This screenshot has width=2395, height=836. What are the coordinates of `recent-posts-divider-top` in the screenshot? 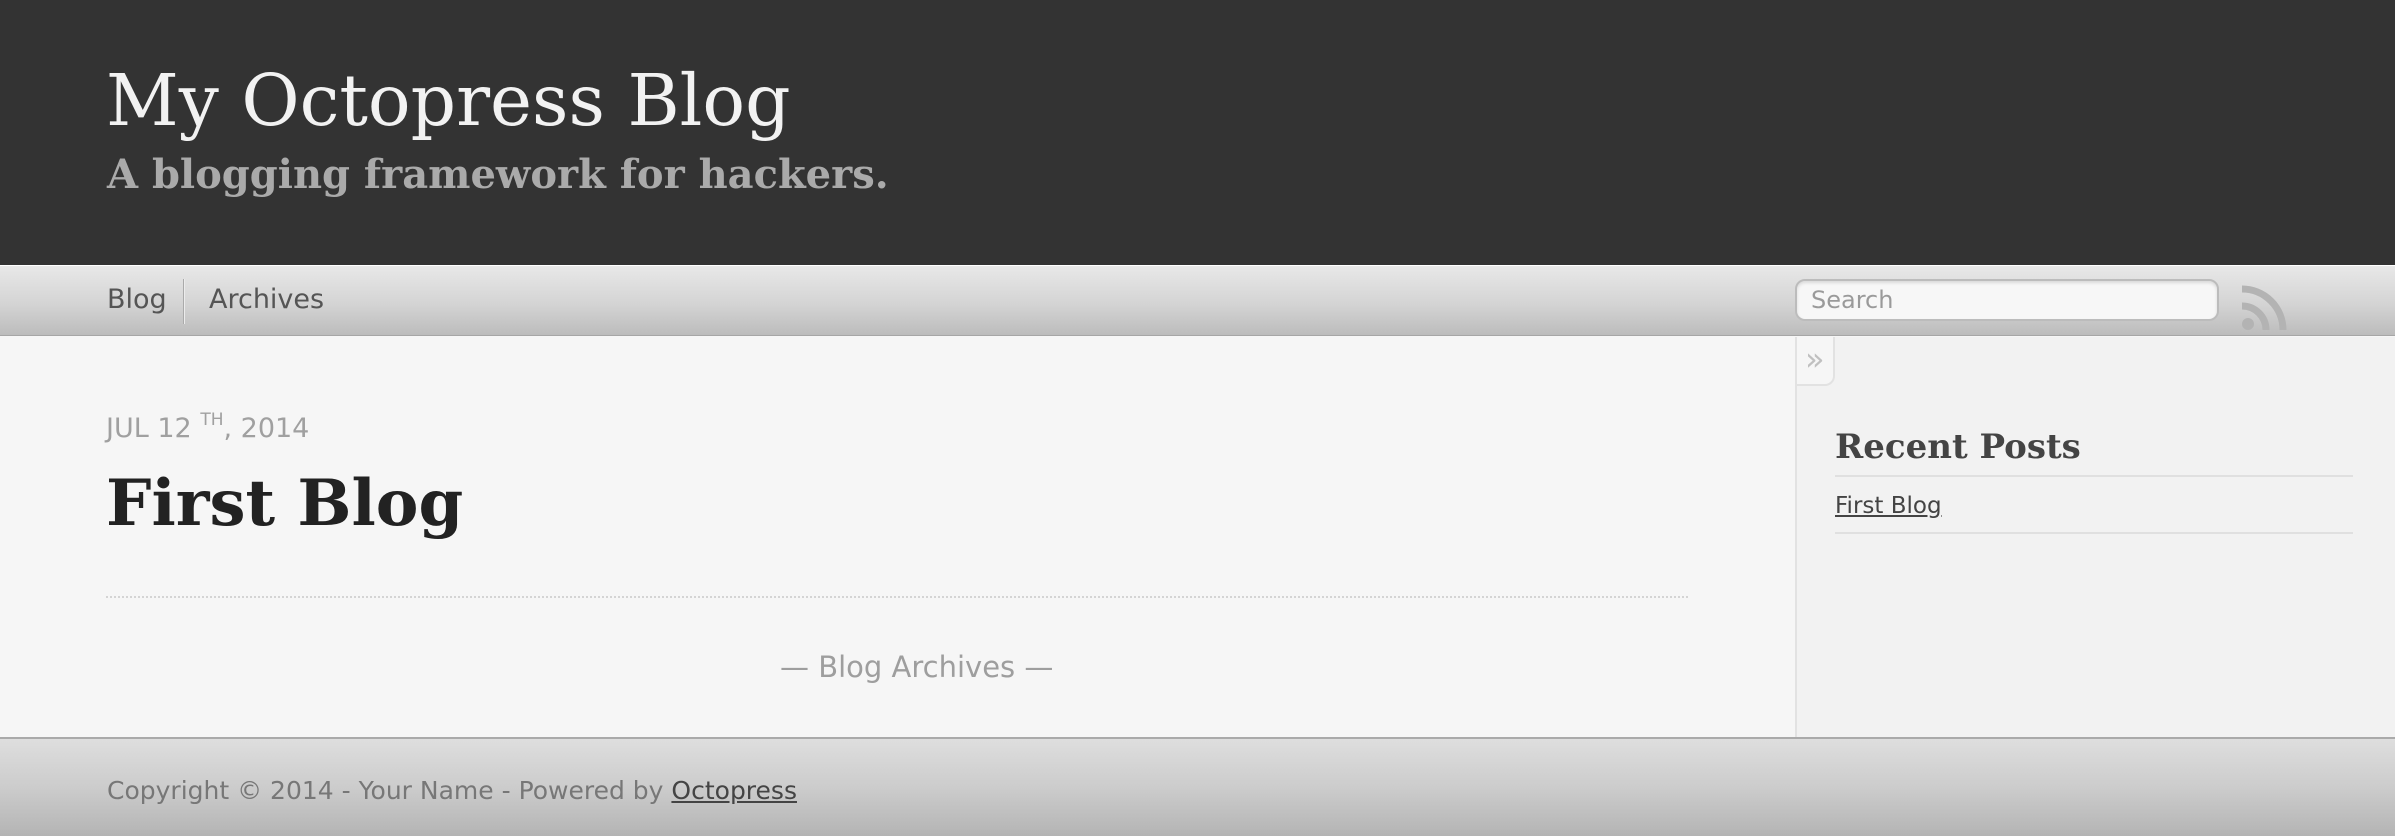 It's located at (2094, 476).